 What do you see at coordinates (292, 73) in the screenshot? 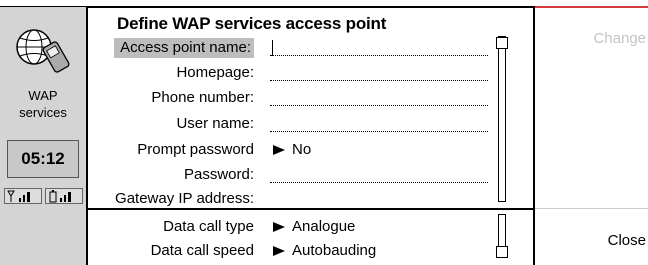
I see `field-homepage: Homepage:` at bounding box center [292, 73].